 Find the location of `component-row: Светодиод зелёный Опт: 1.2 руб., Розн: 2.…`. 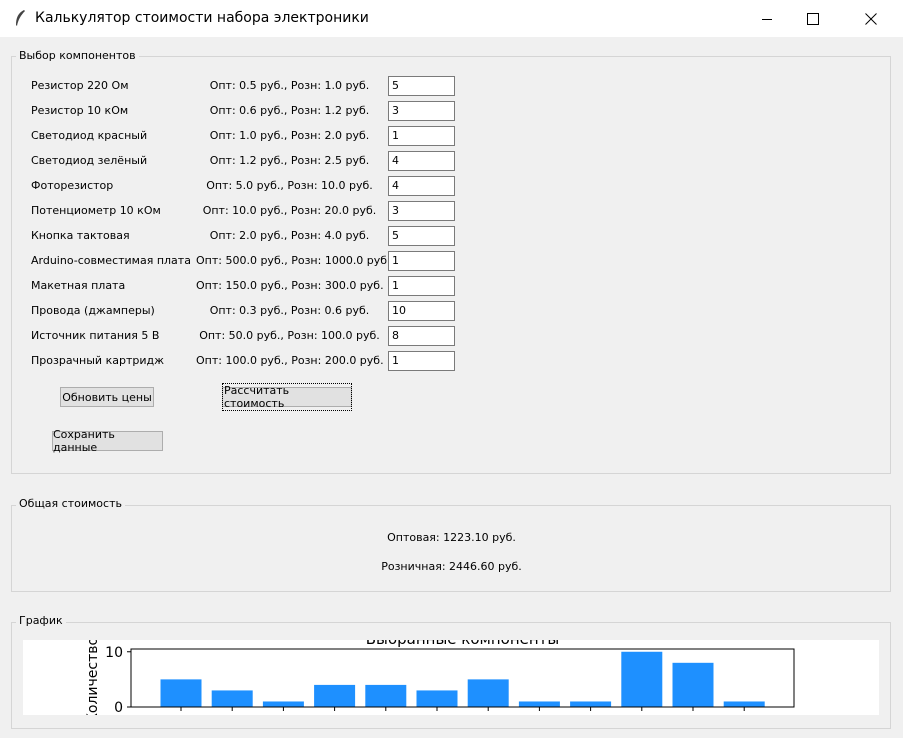

component-row: Светодиод зелёный Опт: 1.2 руб., Розн: 2.… is located at coordinates (230, 161).